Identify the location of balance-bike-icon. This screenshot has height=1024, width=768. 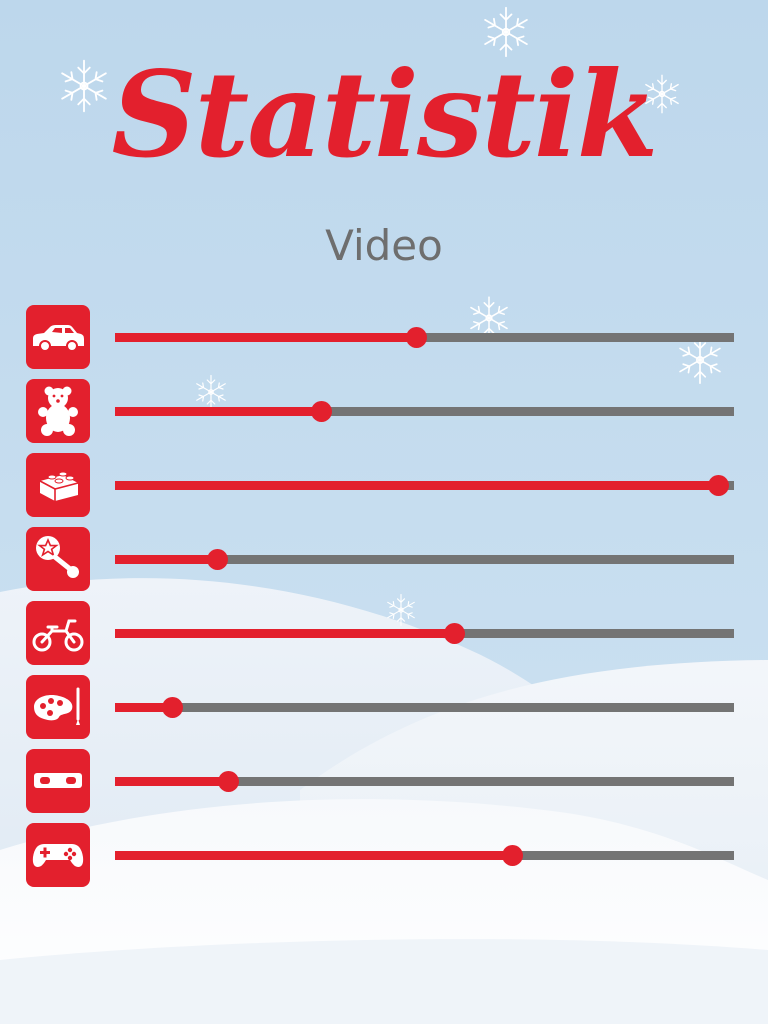
(58, 633).